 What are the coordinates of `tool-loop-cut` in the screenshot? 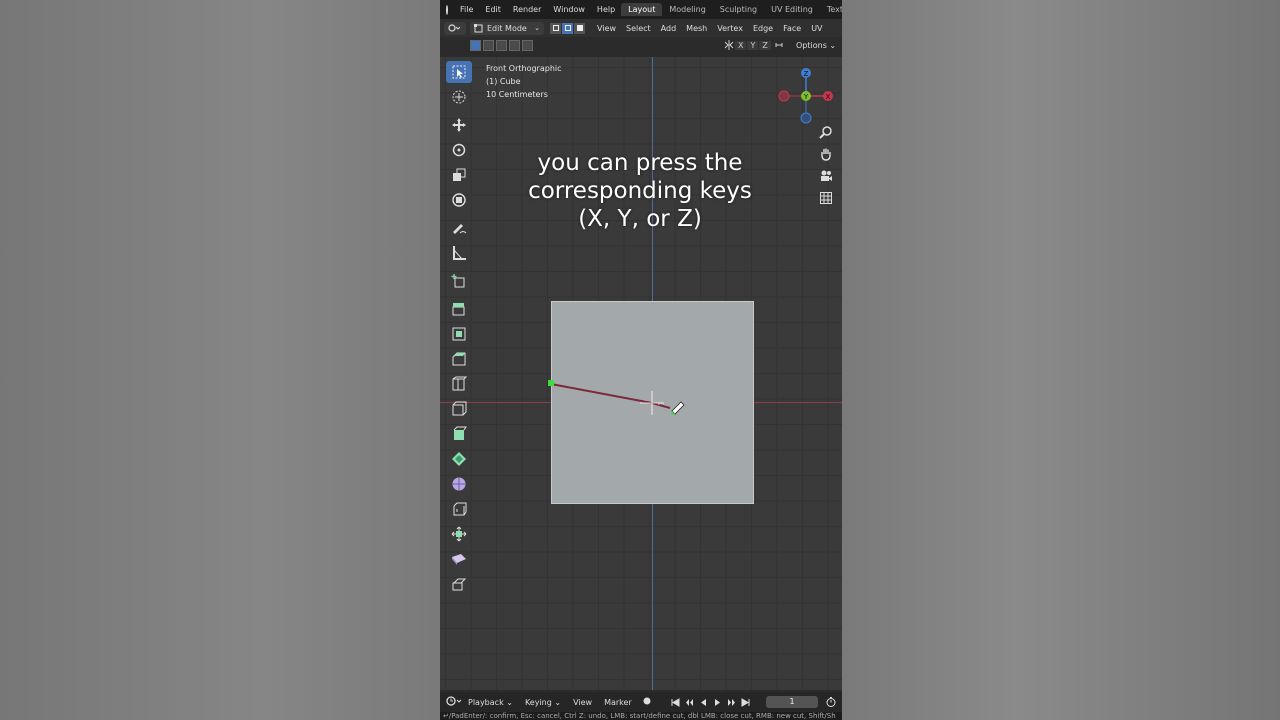 It's located at (459, 384).